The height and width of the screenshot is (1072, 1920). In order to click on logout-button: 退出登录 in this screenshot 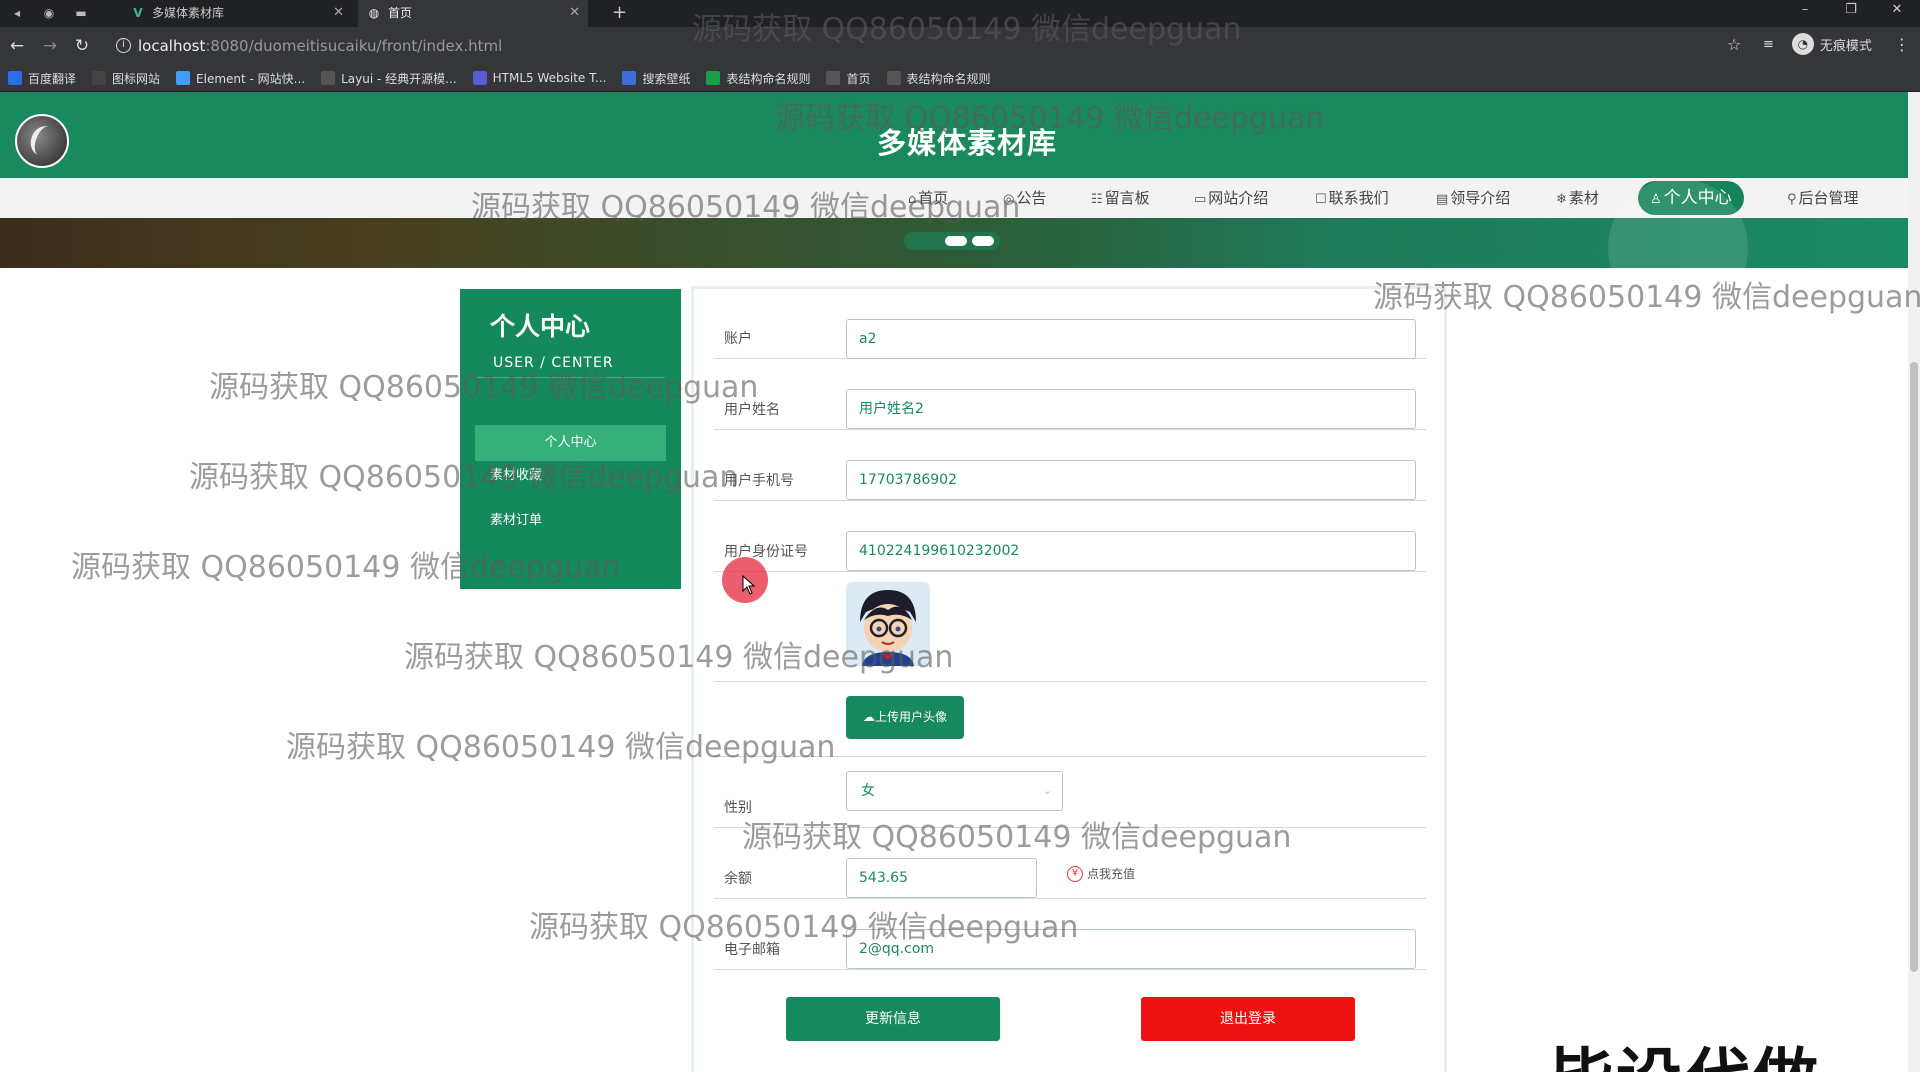, I will do `click(1248, 1019)`.